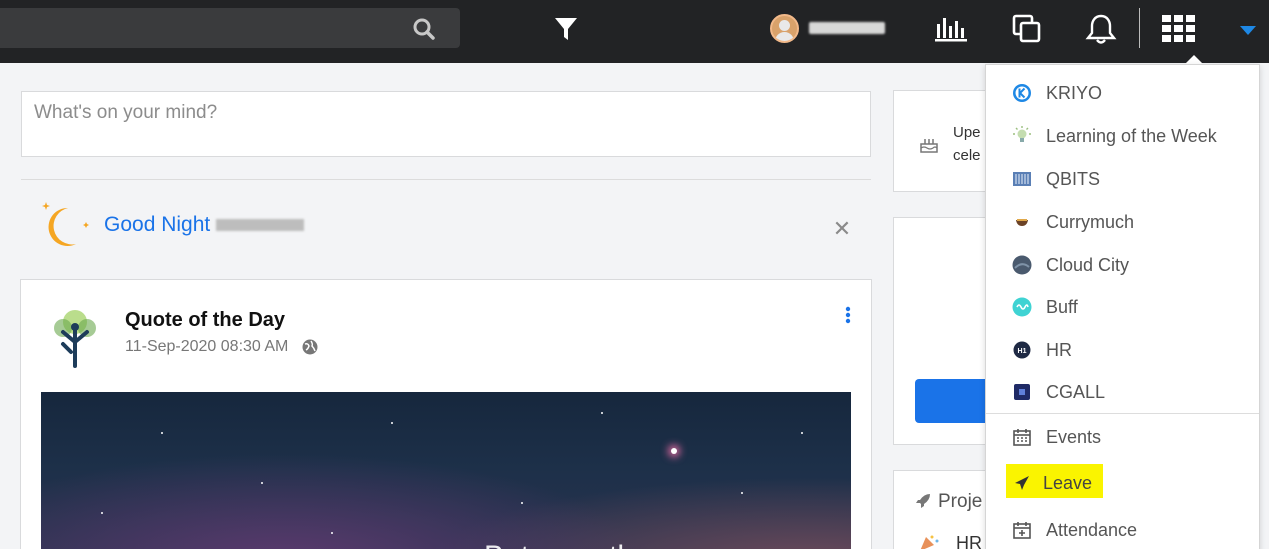  Describe the element at coordinates (1248, 30) in the screenshot. I see `caret-down-icon` at that location.